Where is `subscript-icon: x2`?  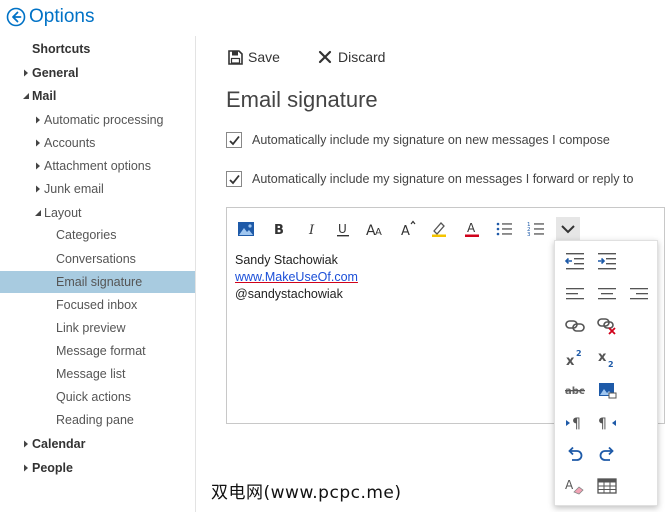
subscript-icon: x2 is located at coordinates (607, 358).